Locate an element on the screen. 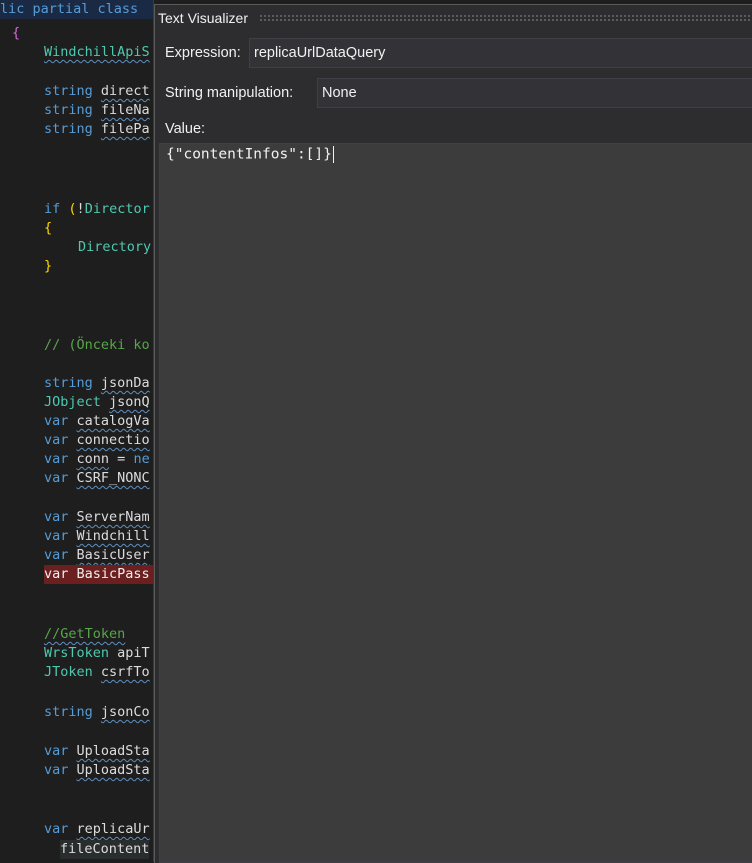 The image size is (752, 863). expression-field: replicaUrlDataQuery is located at coordinates (500, 53).